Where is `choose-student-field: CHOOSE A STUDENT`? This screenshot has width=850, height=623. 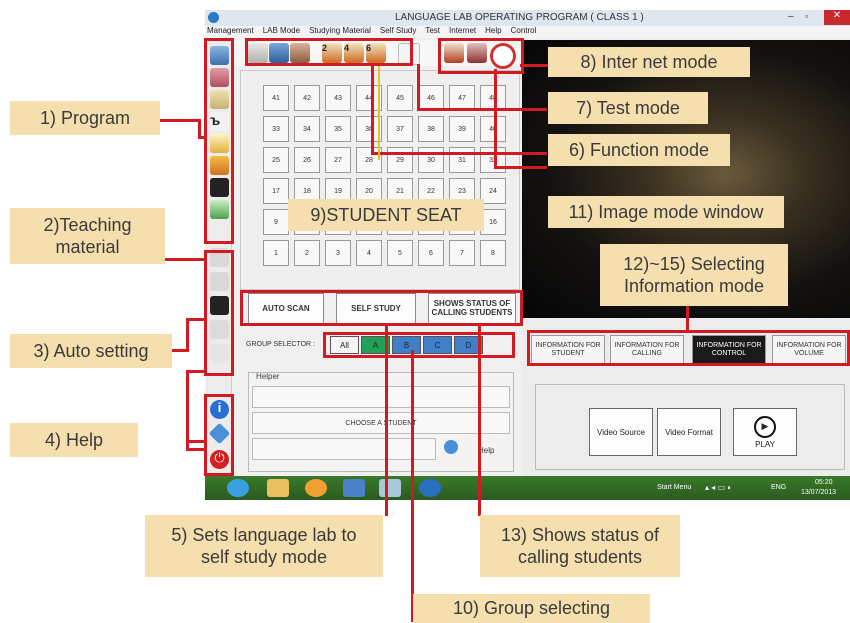
choose-student-field: CHOOSE A STUDENT is located at coordinates (381, 423).